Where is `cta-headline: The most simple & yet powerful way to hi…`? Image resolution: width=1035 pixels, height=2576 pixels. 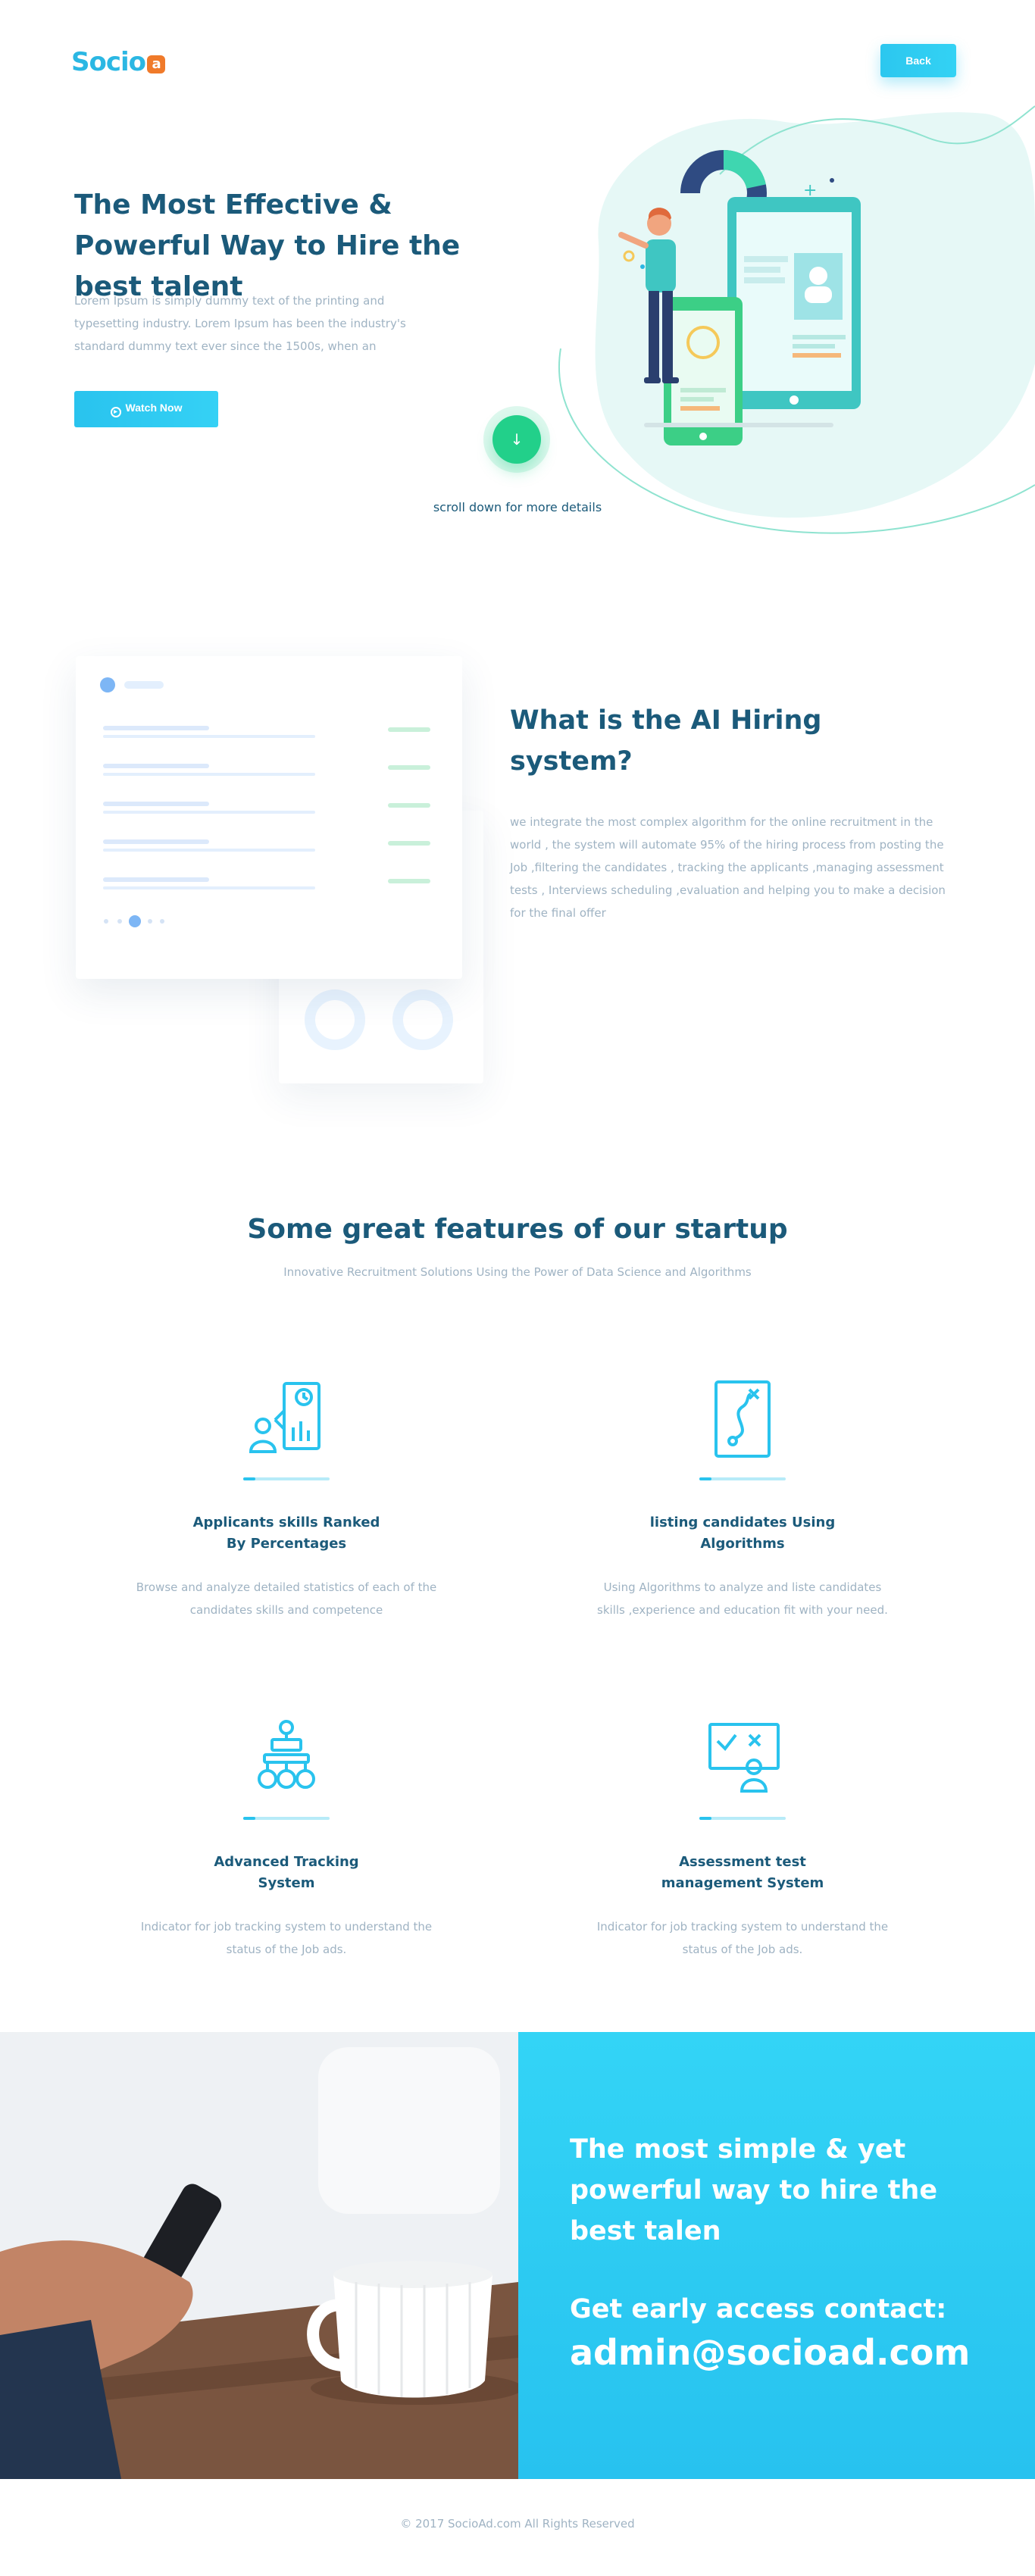
cta-headline: The most simple & yet powerful way to hi… is located at coordinates (754, 2190).